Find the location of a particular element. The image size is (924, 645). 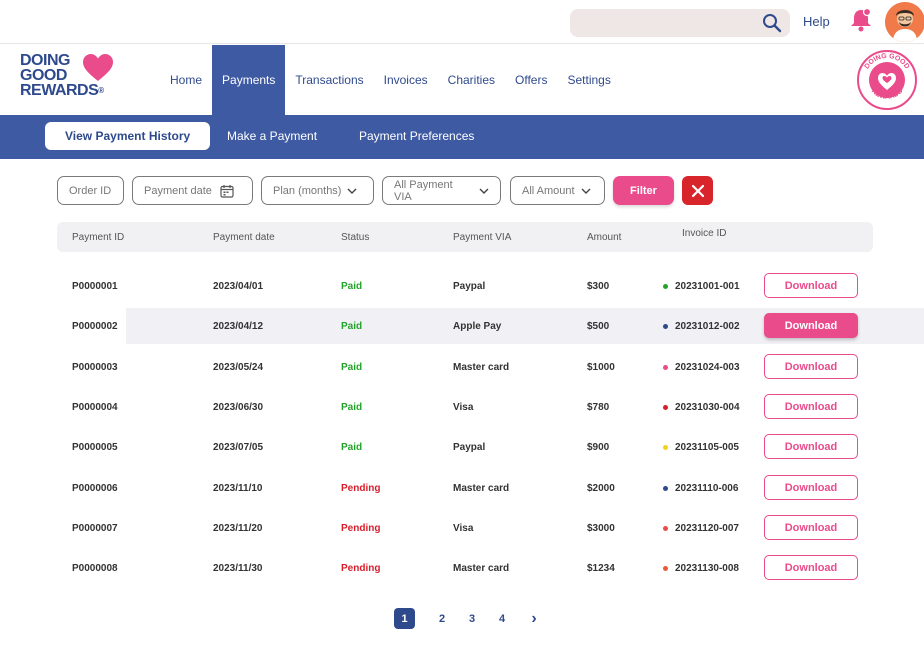

registered-mark: ® is located at coordinates (101, 90).